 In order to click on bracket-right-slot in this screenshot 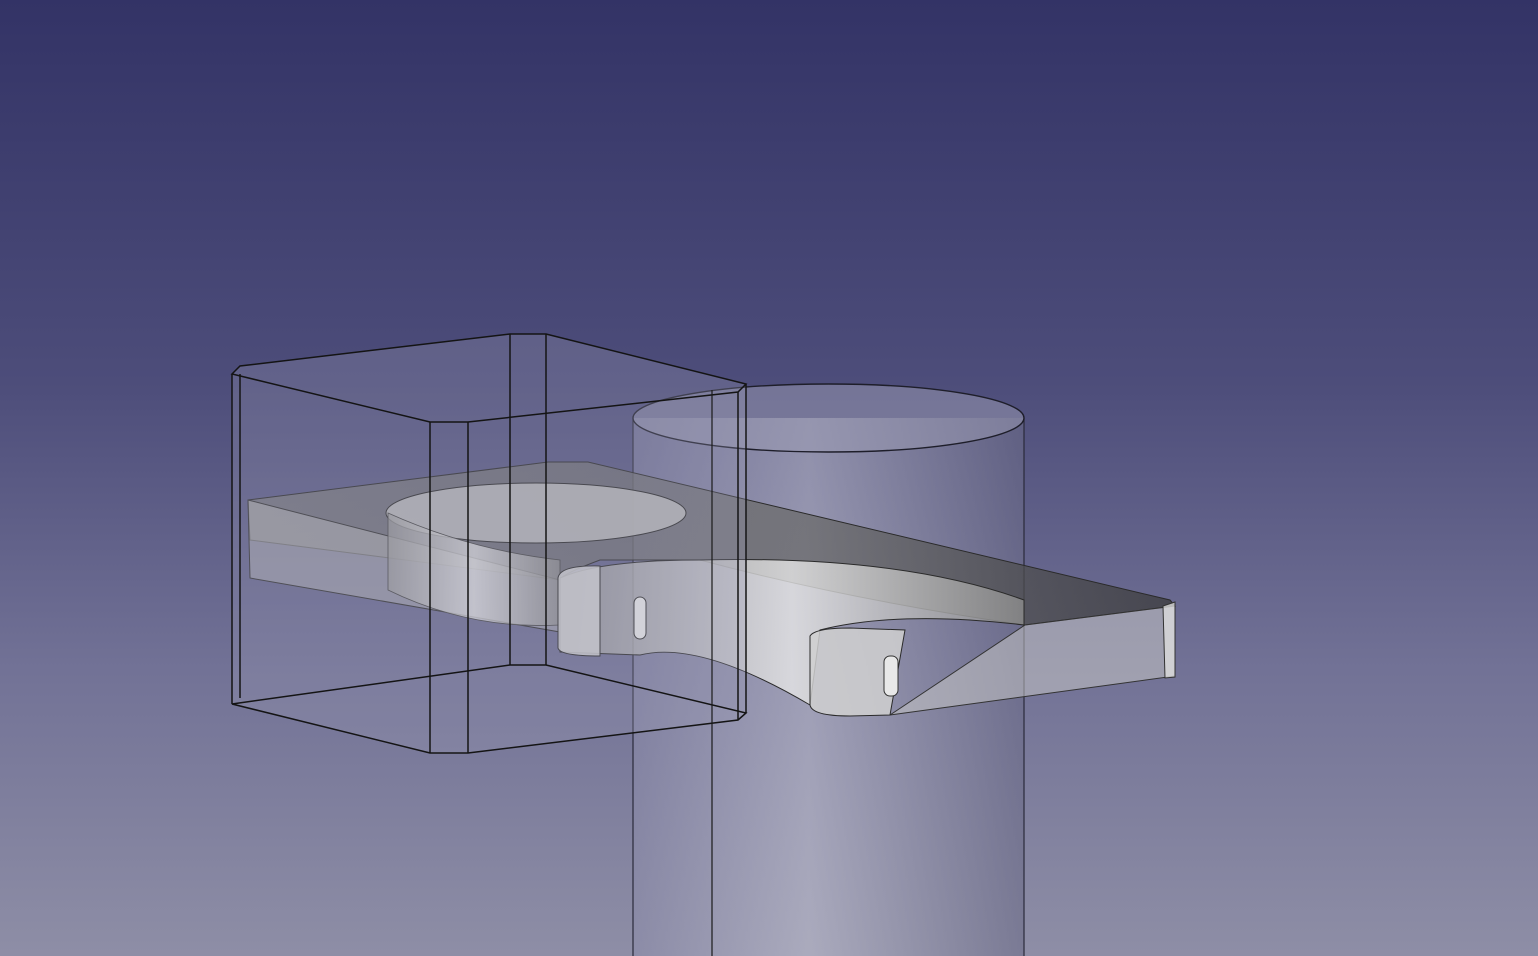, I will do `click(891, 676)`.